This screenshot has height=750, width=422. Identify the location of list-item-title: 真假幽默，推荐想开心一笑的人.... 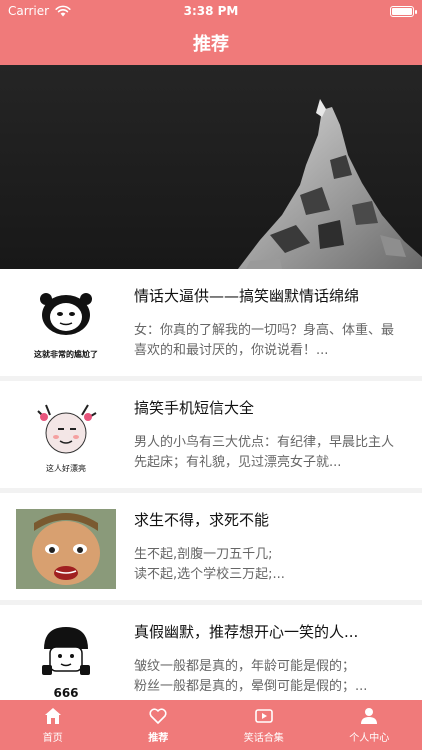
(246, 632).